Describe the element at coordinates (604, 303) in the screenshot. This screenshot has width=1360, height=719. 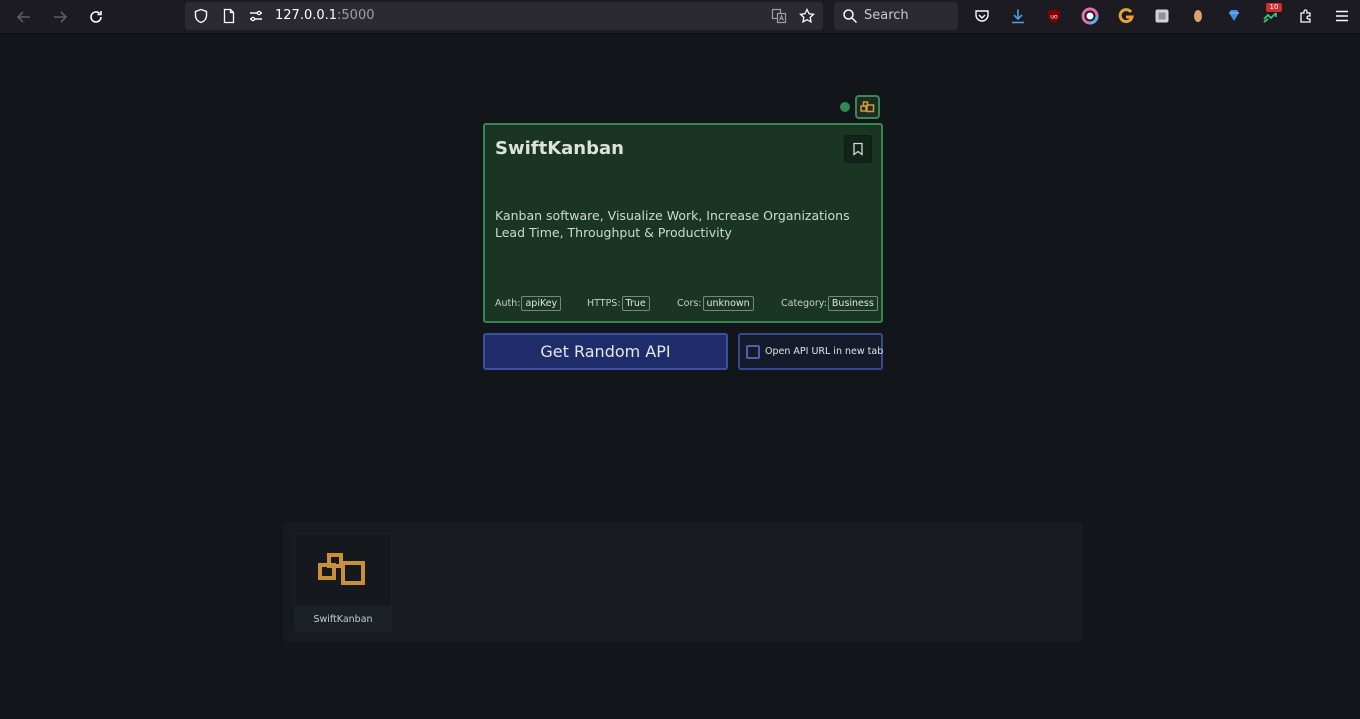
I see `https-label: HTTPS:` at that location.